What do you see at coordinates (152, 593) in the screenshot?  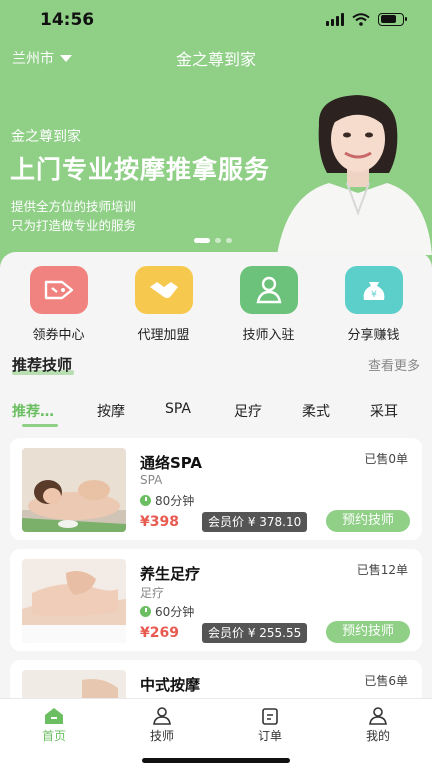 I see `service-category: 足疗` at bounding box center [152, 593].